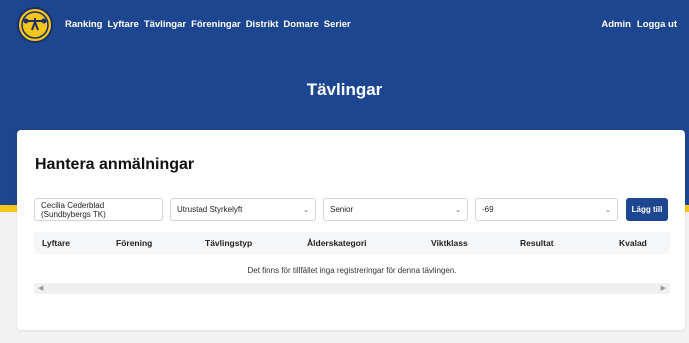  Describe the element at coordinates (342, 209) in the screenshot. I see `age-category-value: Senior` at that location.